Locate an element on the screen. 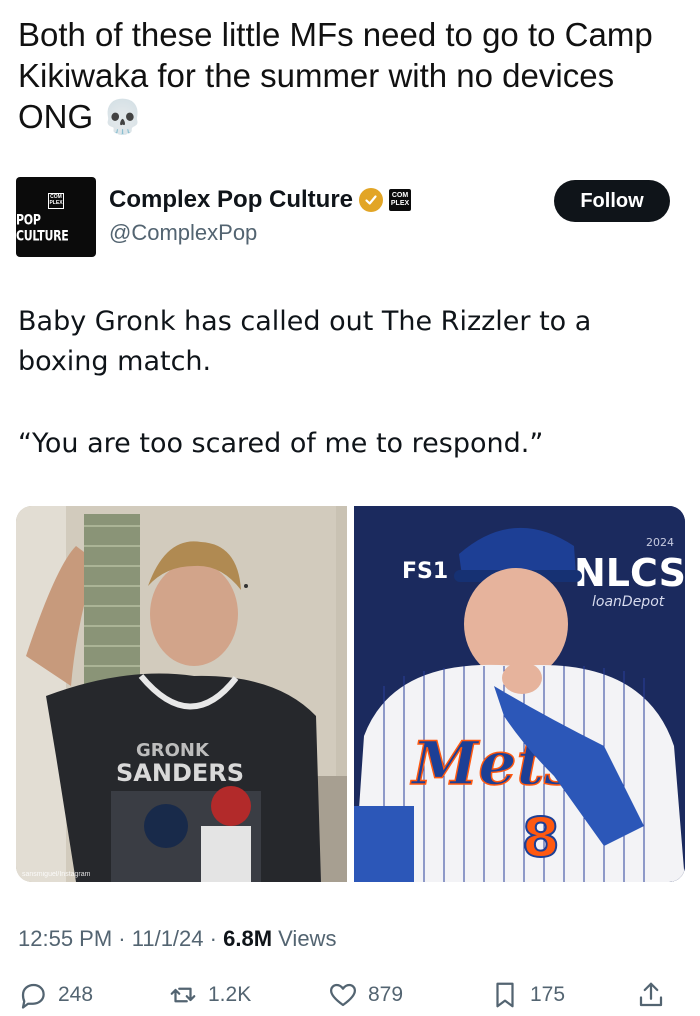 This screenshot has height=1016, width=700. reply-icon is located at coordinates (33, 996).